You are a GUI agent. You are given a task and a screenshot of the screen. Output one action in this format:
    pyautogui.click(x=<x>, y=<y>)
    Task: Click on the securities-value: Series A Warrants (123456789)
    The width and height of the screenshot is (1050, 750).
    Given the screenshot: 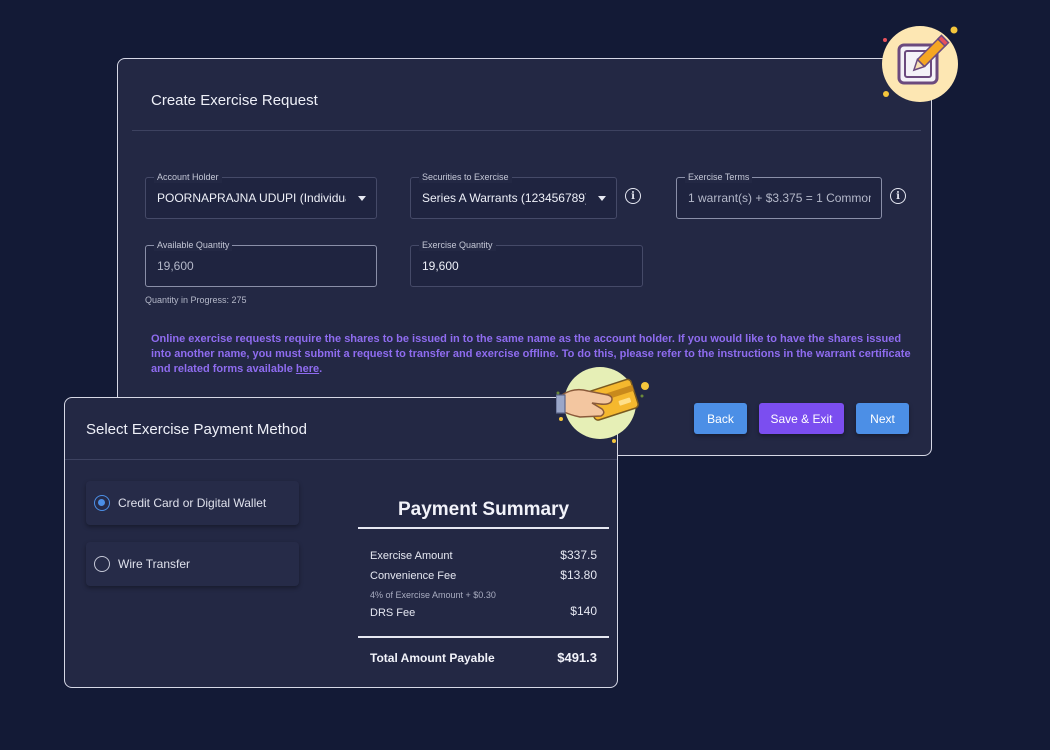 What is the action you would take?
    pyautogui.click(x=504, y=198)
    